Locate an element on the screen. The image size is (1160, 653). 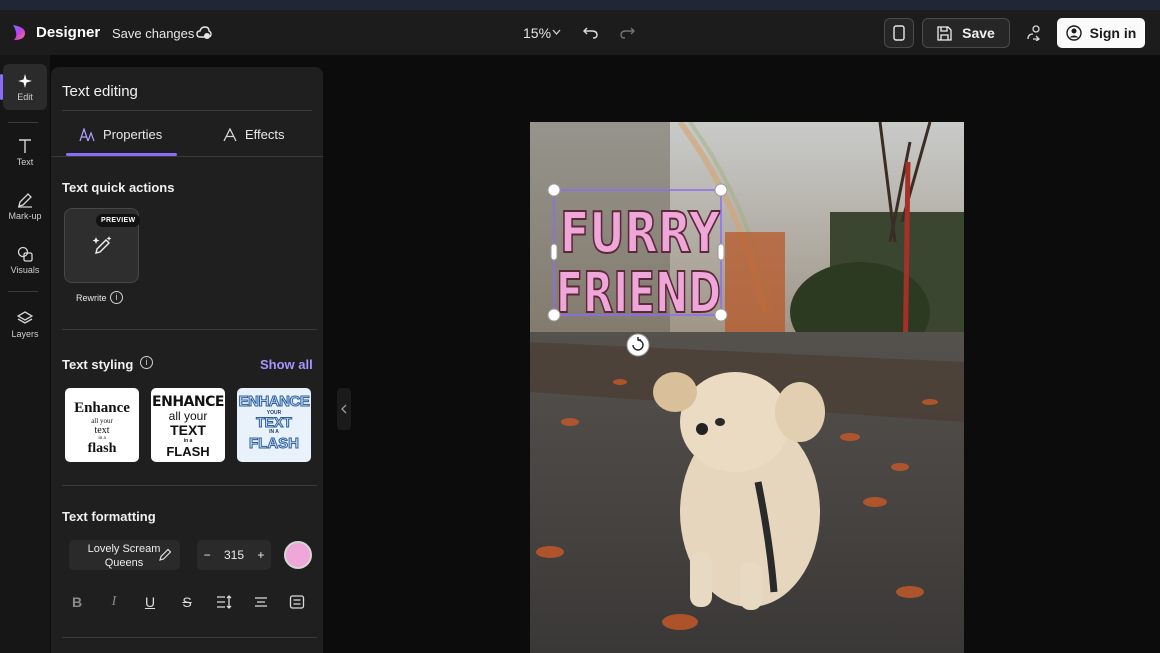
app-name: Designer is located at coordinates (68, 32).